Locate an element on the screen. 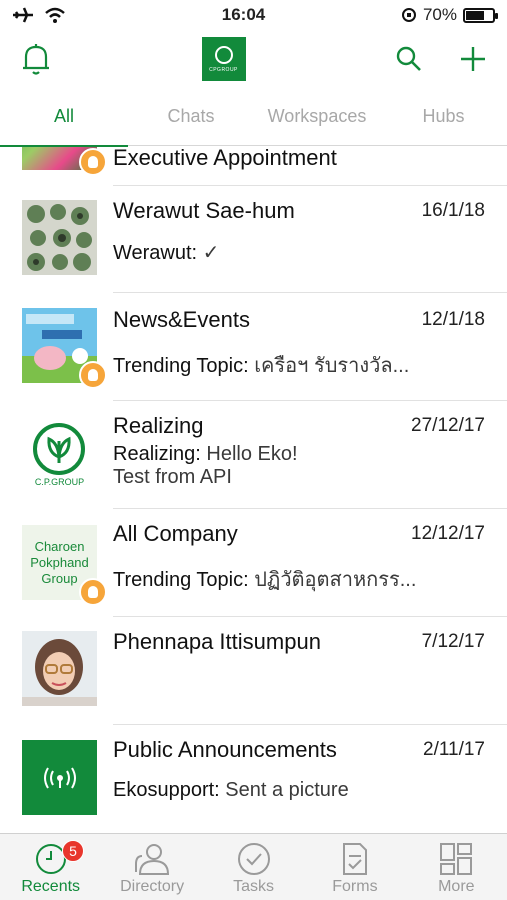  check-circle-icon is located at coordinates (253, 859).